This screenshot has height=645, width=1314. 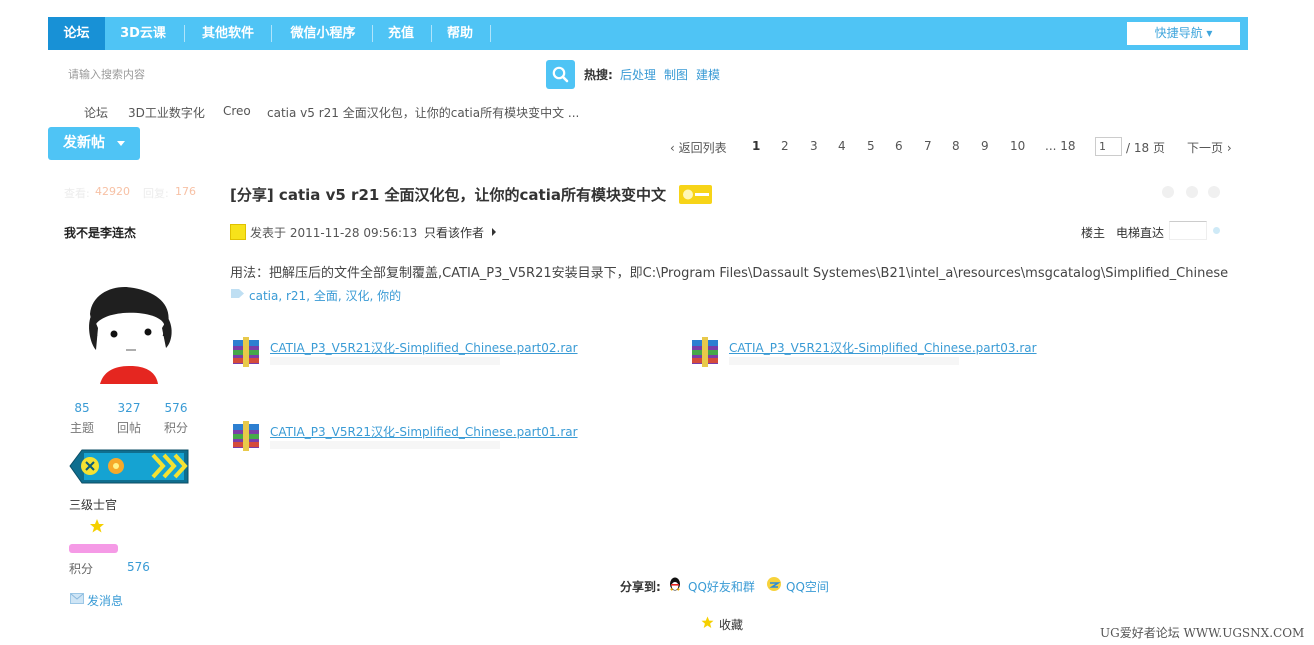 I want to click on nav-item-recharge: 充值, so click(x=401, y=33).